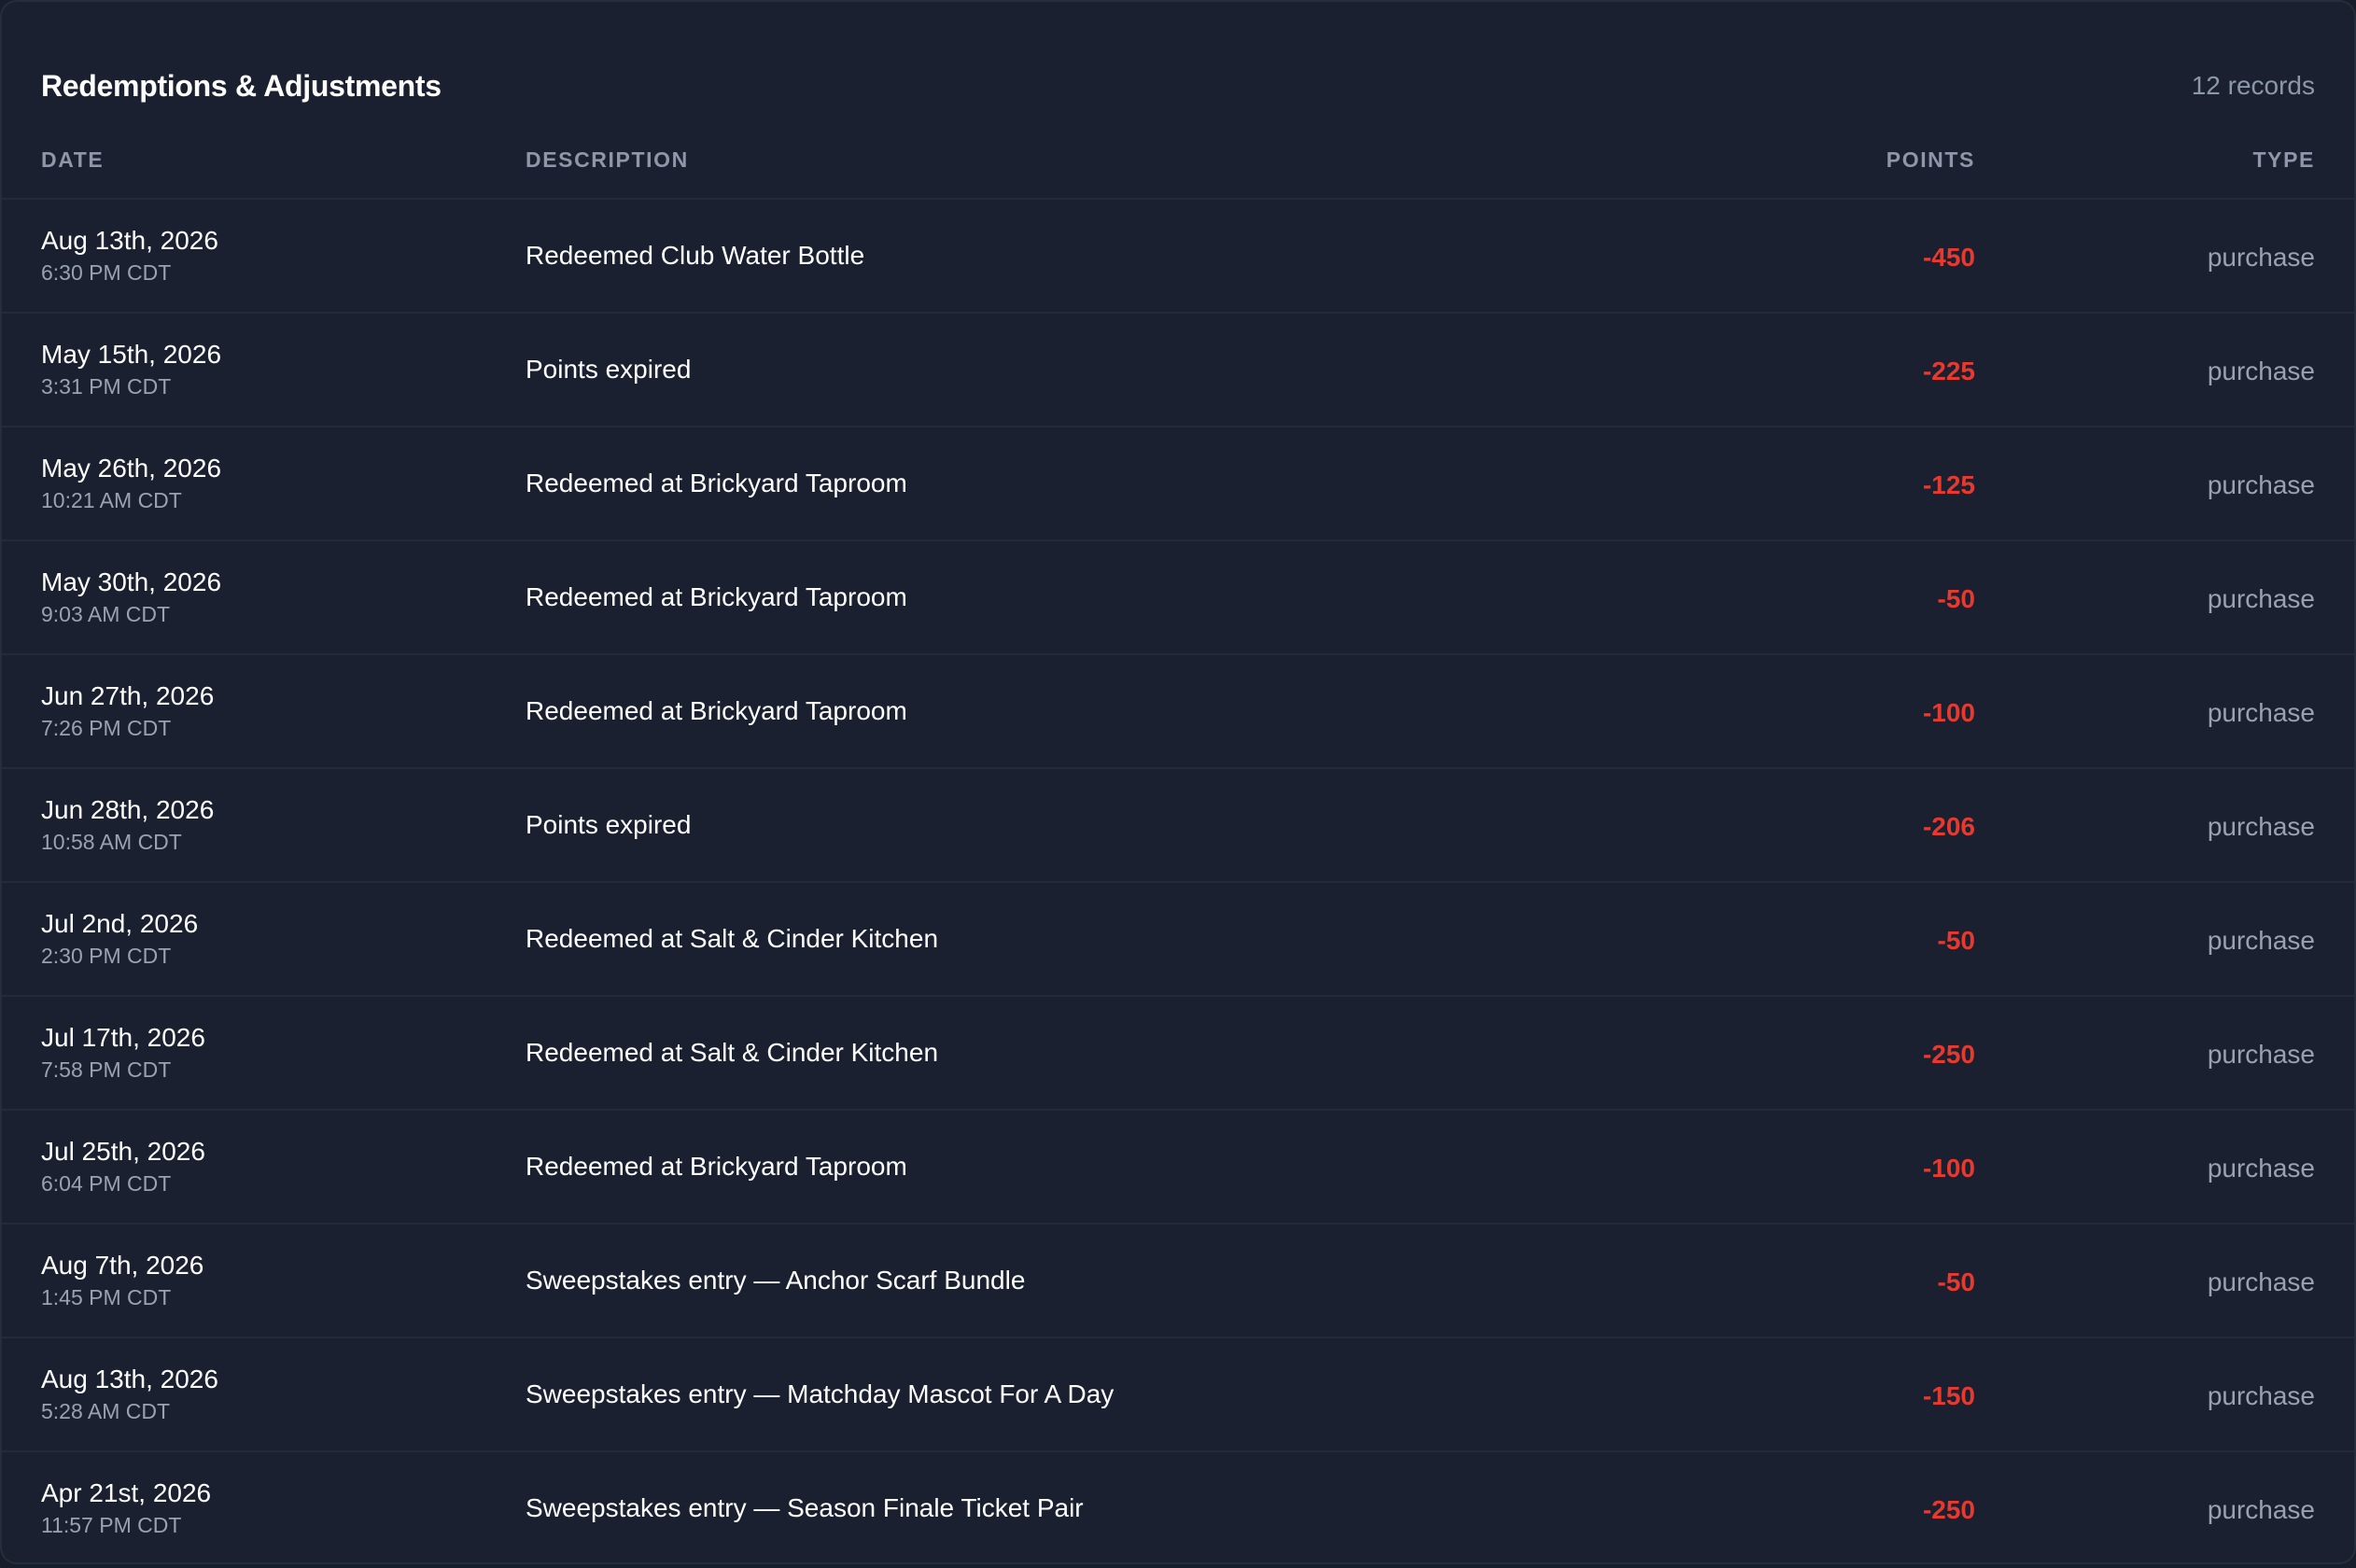 This screenshot has height=1568, width=2356. What do you see at coordinates (120, 923) in the screenshot?
I see `date-text: Jul 2nd, 2026` at bounding box center [120, 923].